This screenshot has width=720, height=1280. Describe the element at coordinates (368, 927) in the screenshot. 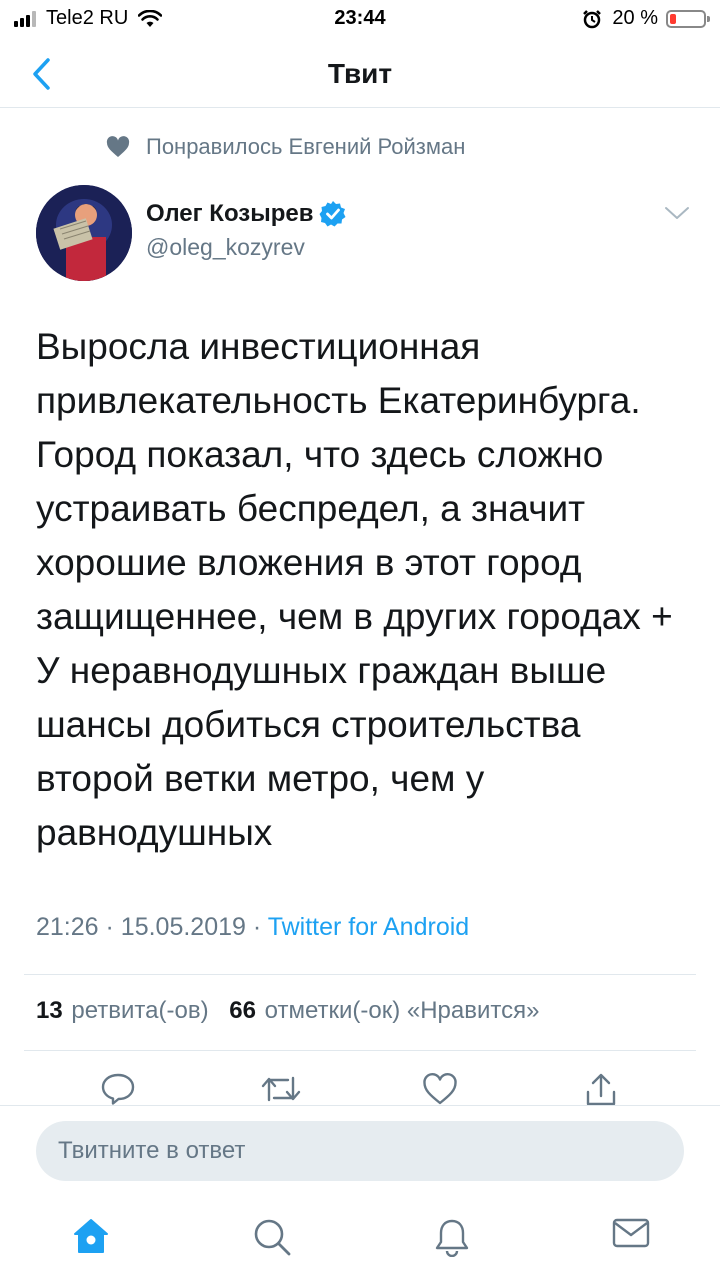

I see `tweet-source-link: Twitter for Android` at that location.